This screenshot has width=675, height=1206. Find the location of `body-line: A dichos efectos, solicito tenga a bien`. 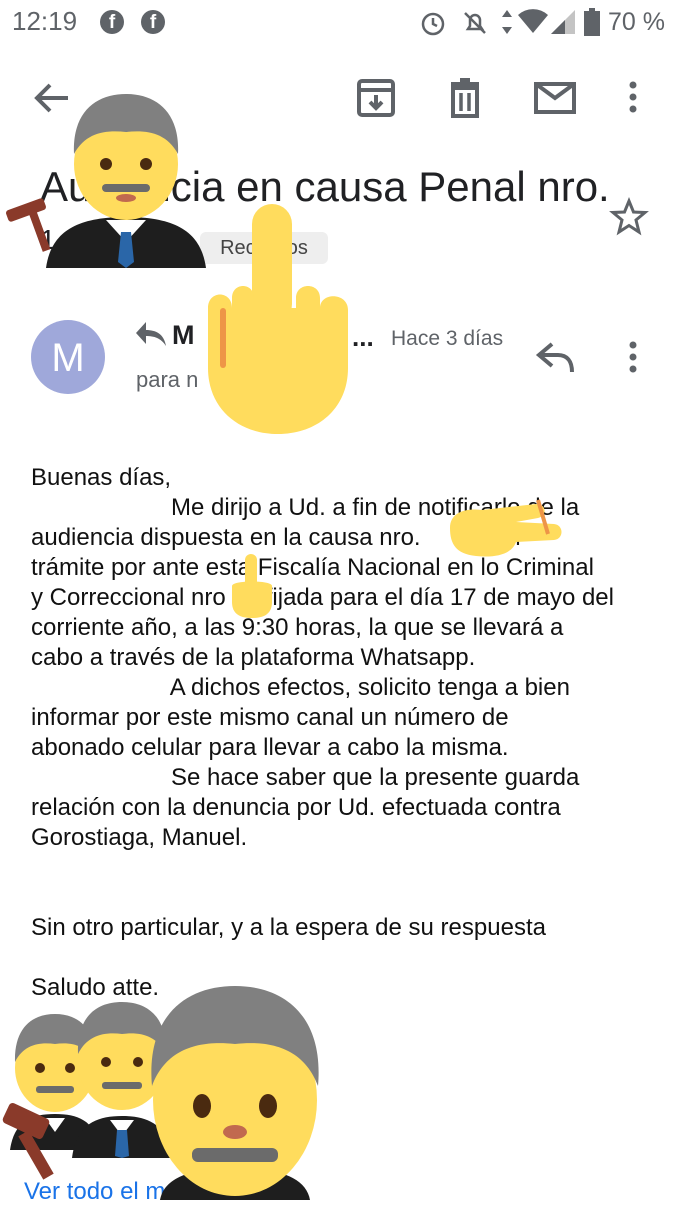

body-line: A dichos efectos, solicito tenga a bien is located at coordinates (300, 687).